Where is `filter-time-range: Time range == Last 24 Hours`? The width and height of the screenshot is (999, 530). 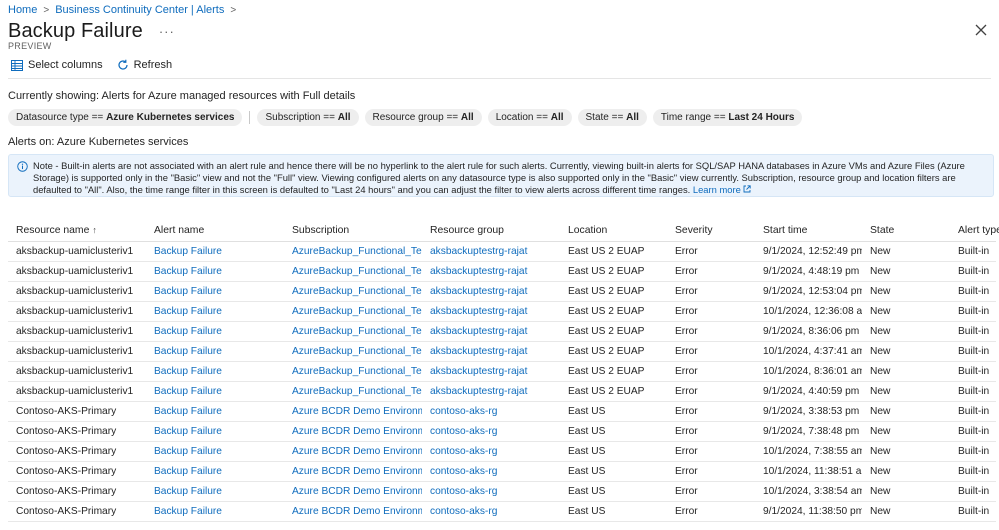 filter-time-range: Time range == Last 24 Hours is located at coordinates (727, 117).